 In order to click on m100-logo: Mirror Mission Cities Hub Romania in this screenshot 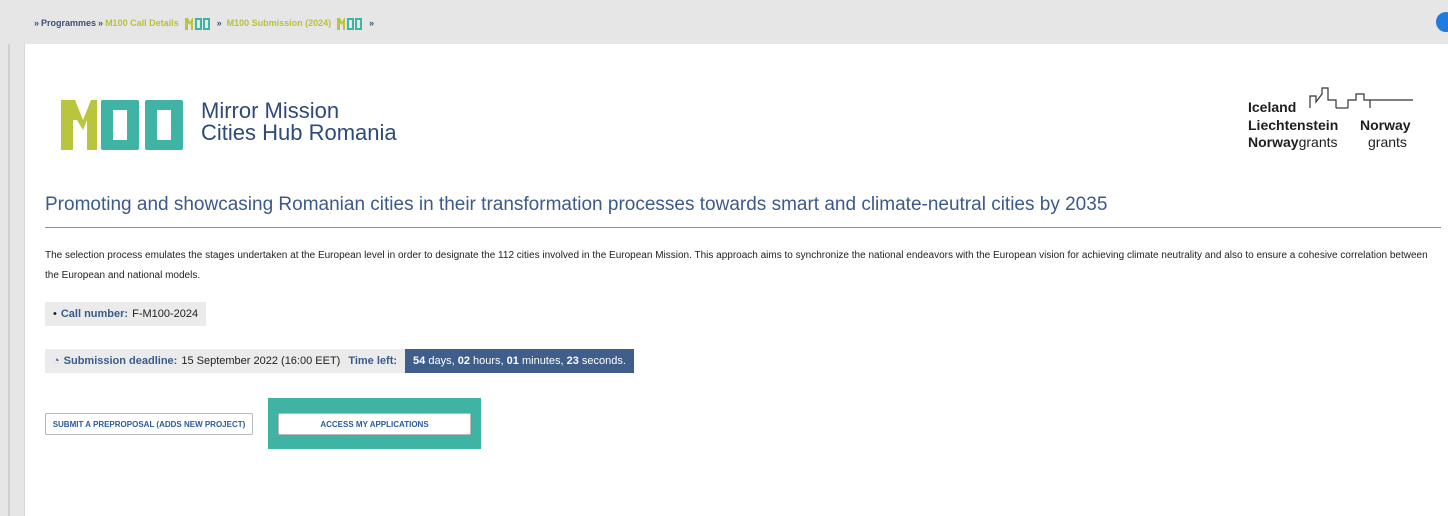, I will do `click(229, 122)`.